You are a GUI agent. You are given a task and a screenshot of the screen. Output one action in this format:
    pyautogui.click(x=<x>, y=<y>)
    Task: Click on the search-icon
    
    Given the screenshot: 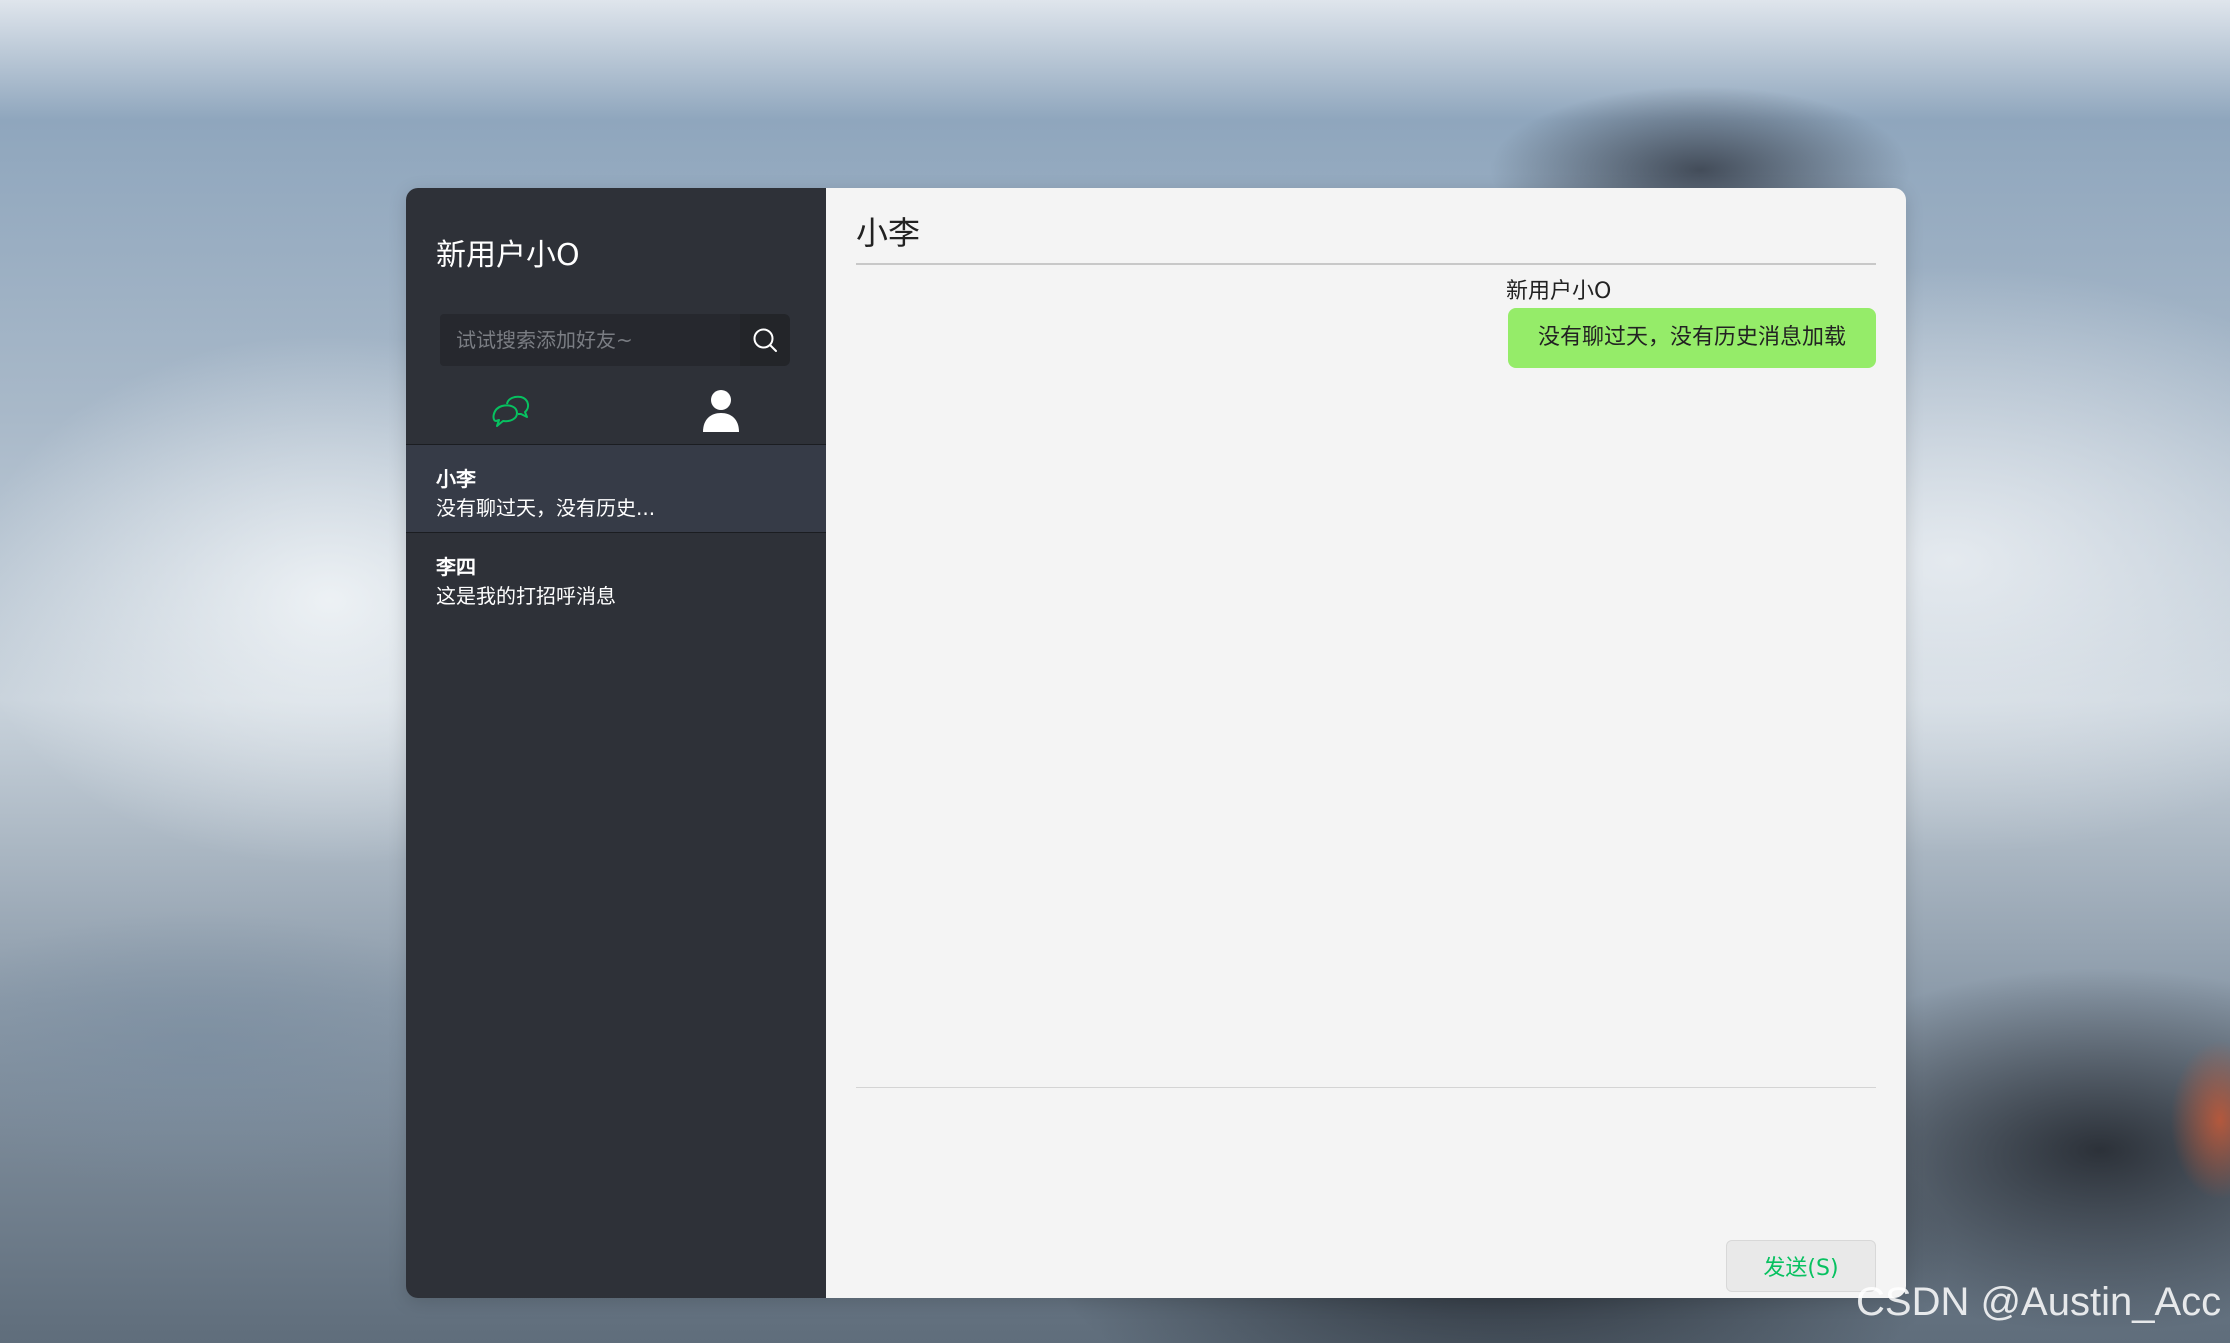 What is the action you would take?
    pyautogui.click(x=765, y=340)
    